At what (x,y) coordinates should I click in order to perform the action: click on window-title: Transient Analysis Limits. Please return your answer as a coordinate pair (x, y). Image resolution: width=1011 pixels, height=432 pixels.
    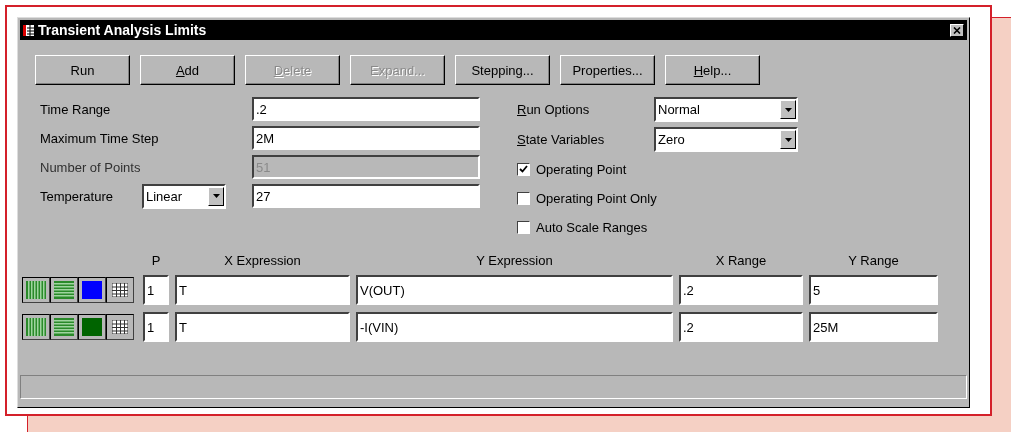
    Looking at the image, I should click on (123, 30).